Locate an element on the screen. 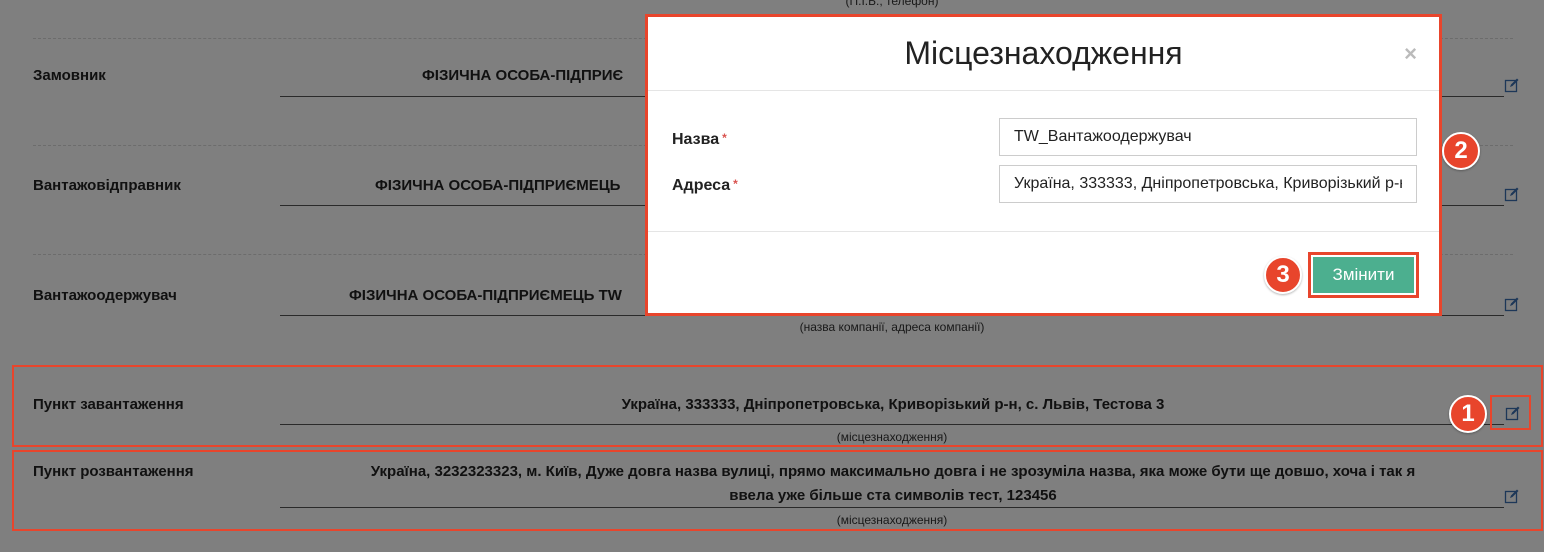 The height and width of the screenshot is (552, 1544). name-label: Назва * is located at coordinates (699, 140).